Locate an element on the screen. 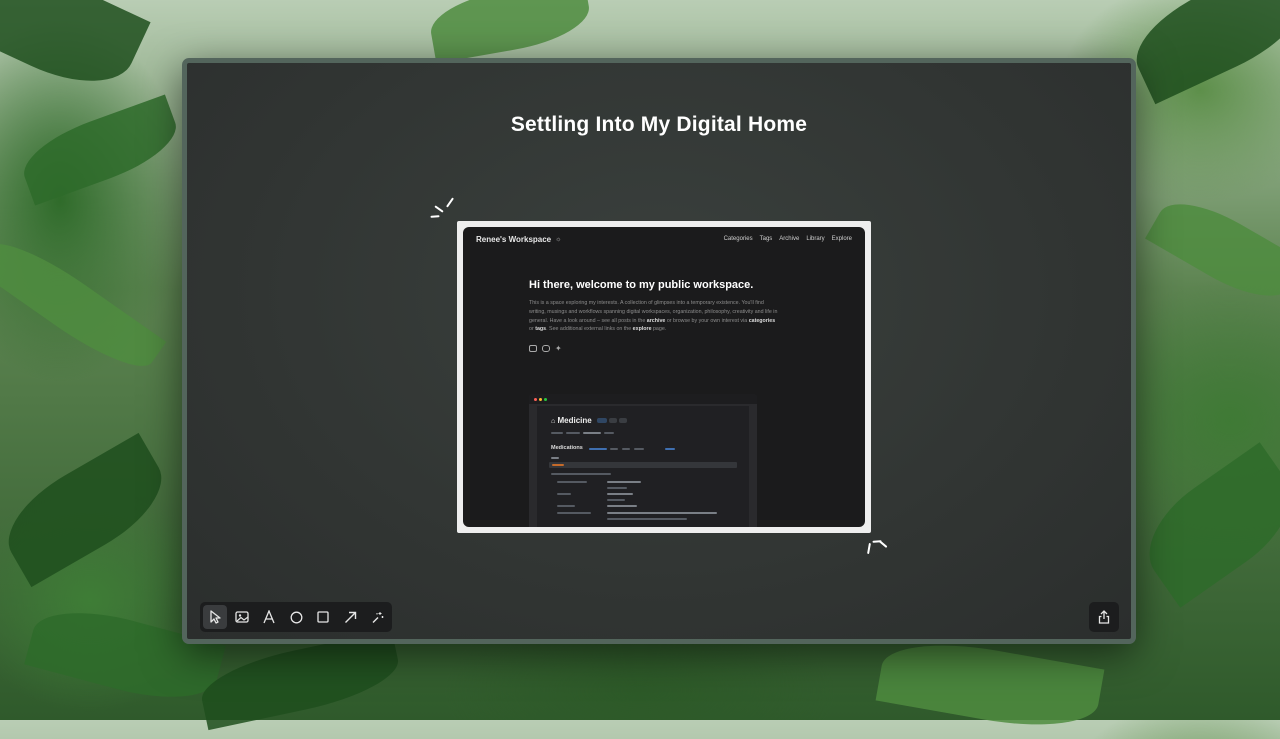 The width and height of the screenshot is (1280, 739). annotation-toolbar is located at coordinates (296, 617).